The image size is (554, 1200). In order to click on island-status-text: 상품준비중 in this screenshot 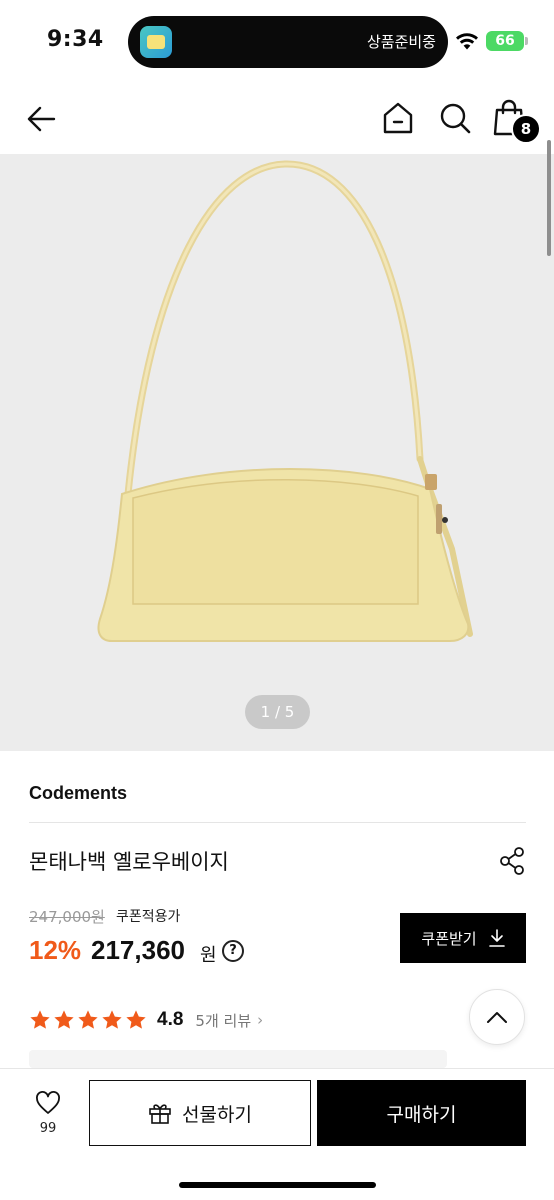, I will do `click(401, 42)`.